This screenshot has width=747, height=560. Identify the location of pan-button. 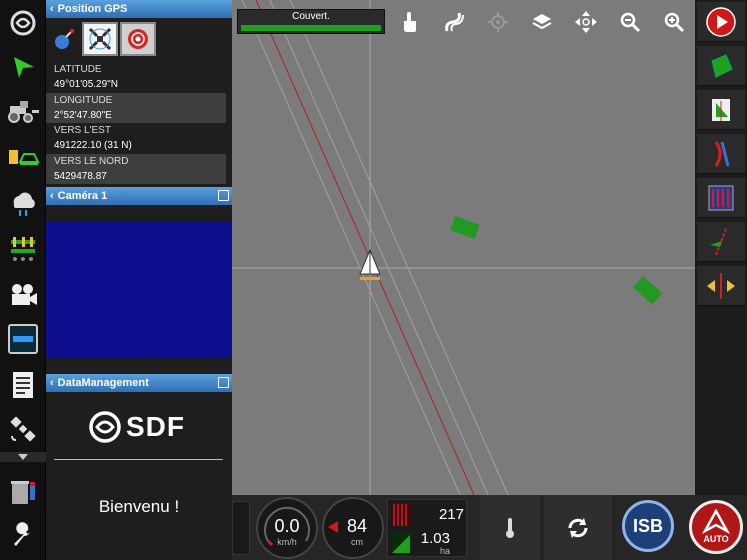
(586, 22).